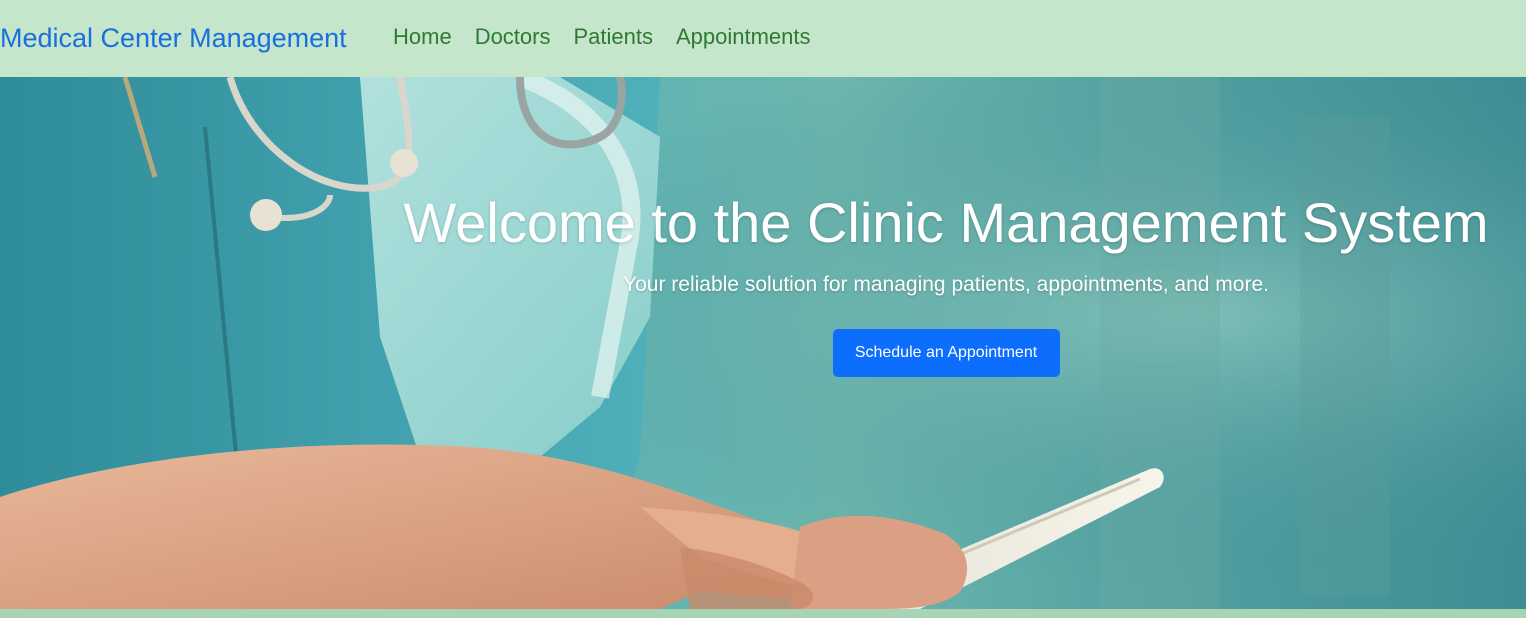 Image resolution: width=1526 pixels, height=618 pixels. I want to click on nav-link-doctors: Doctors, so click(513, 37).